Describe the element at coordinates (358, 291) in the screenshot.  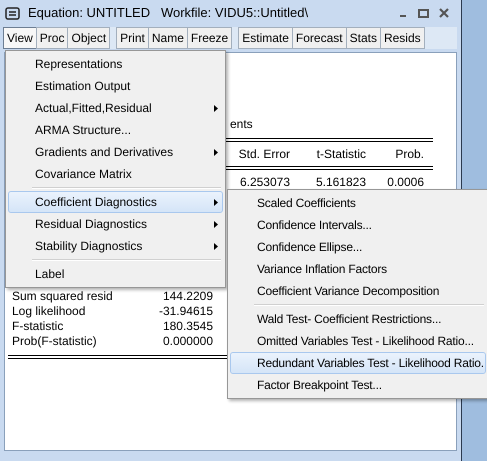
I see `menu-item: Coefficient Variance Decomposition` at that location.